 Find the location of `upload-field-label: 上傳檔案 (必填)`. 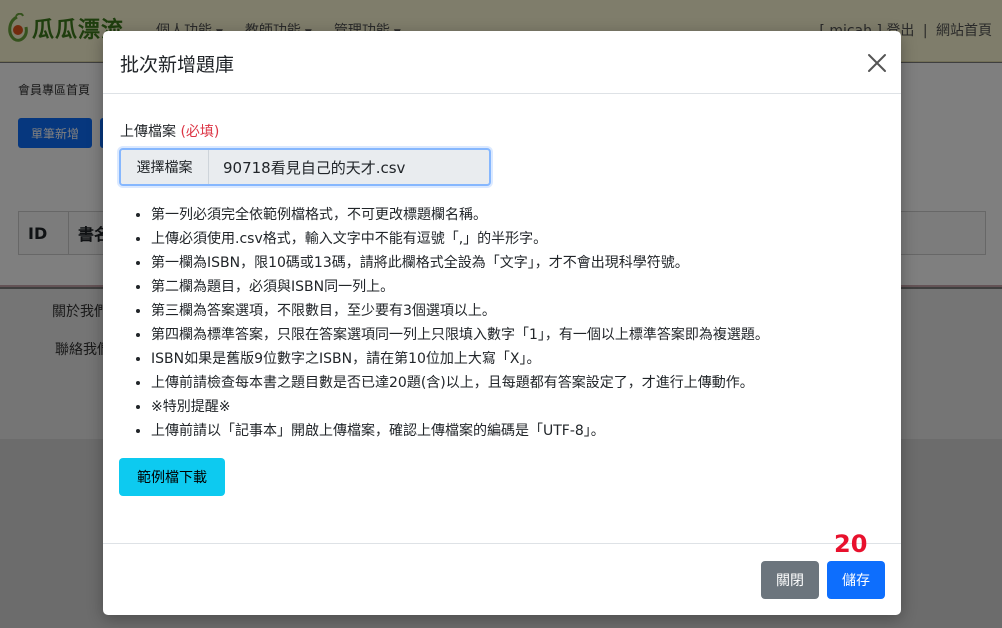

upload-field-label: 上傳檔案 (必填) is located at coordinates (169, 131).